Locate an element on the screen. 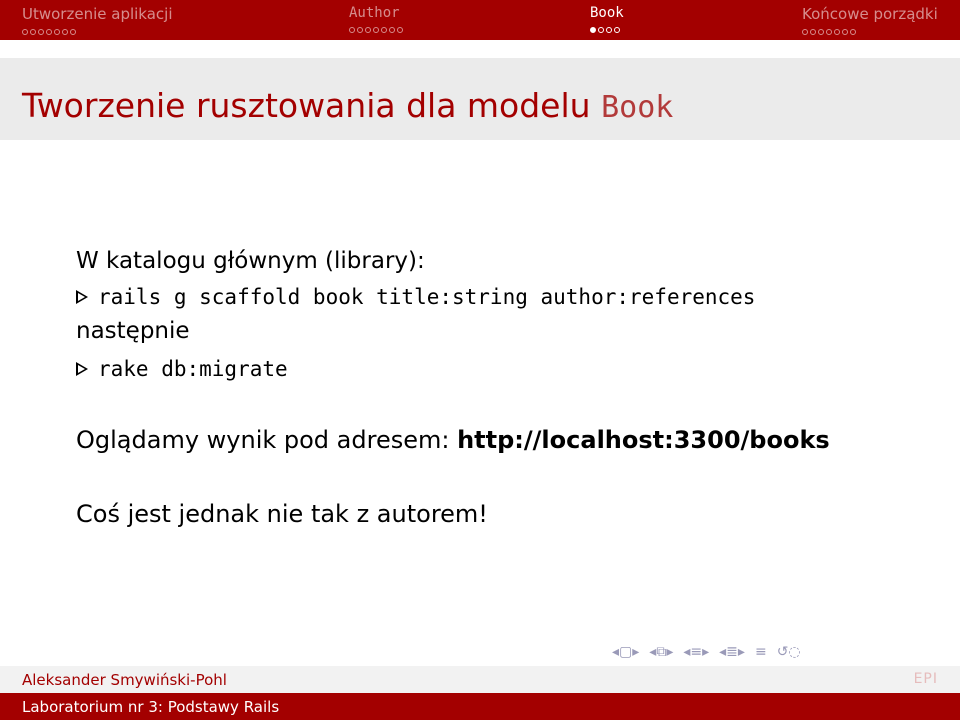 The height and width of the screenshot is (720, 960). frame-title-code: Book is located at coordinates (637, 107).